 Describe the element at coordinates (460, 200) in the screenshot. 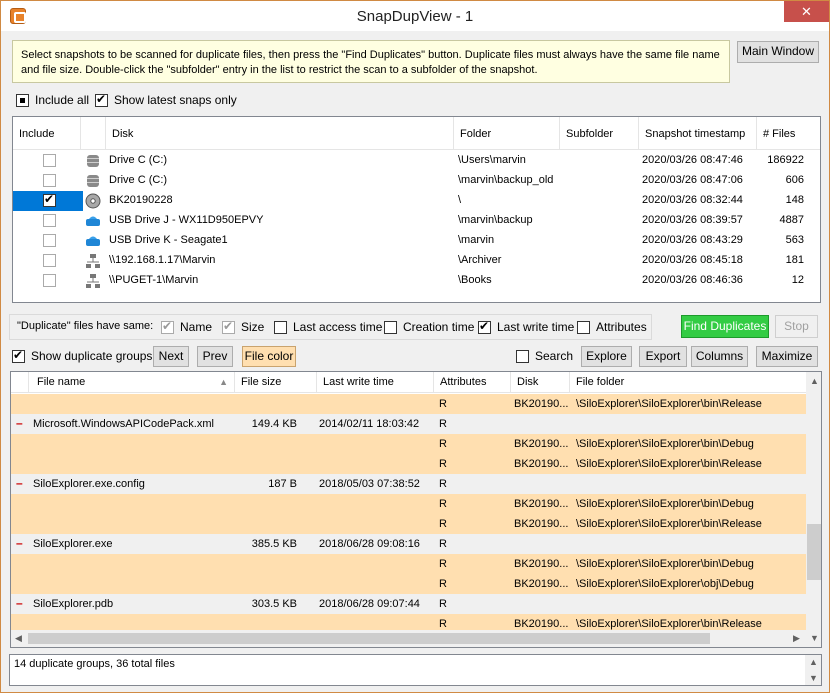

I see `folder-path: \` at that location.